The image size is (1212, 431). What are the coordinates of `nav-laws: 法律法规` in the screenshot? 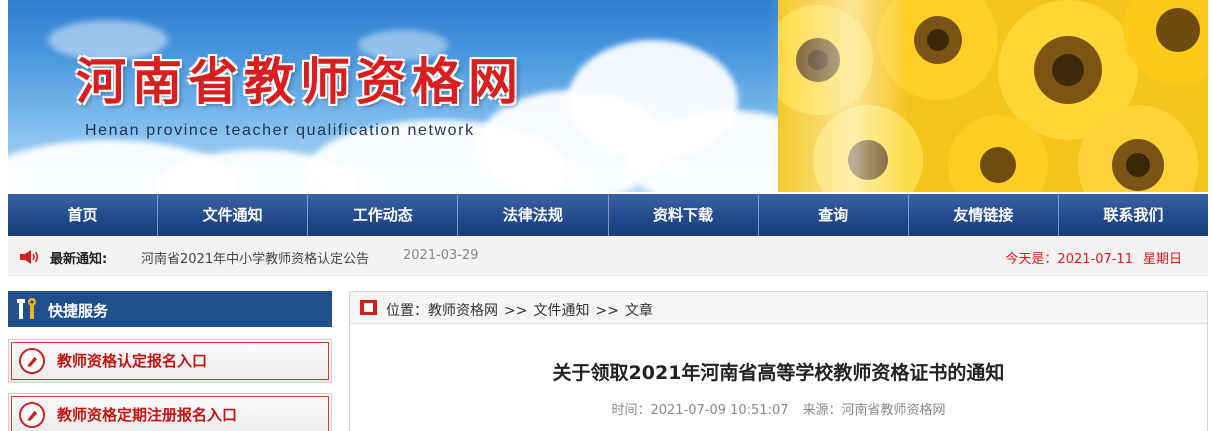 It's located at (533, 215).